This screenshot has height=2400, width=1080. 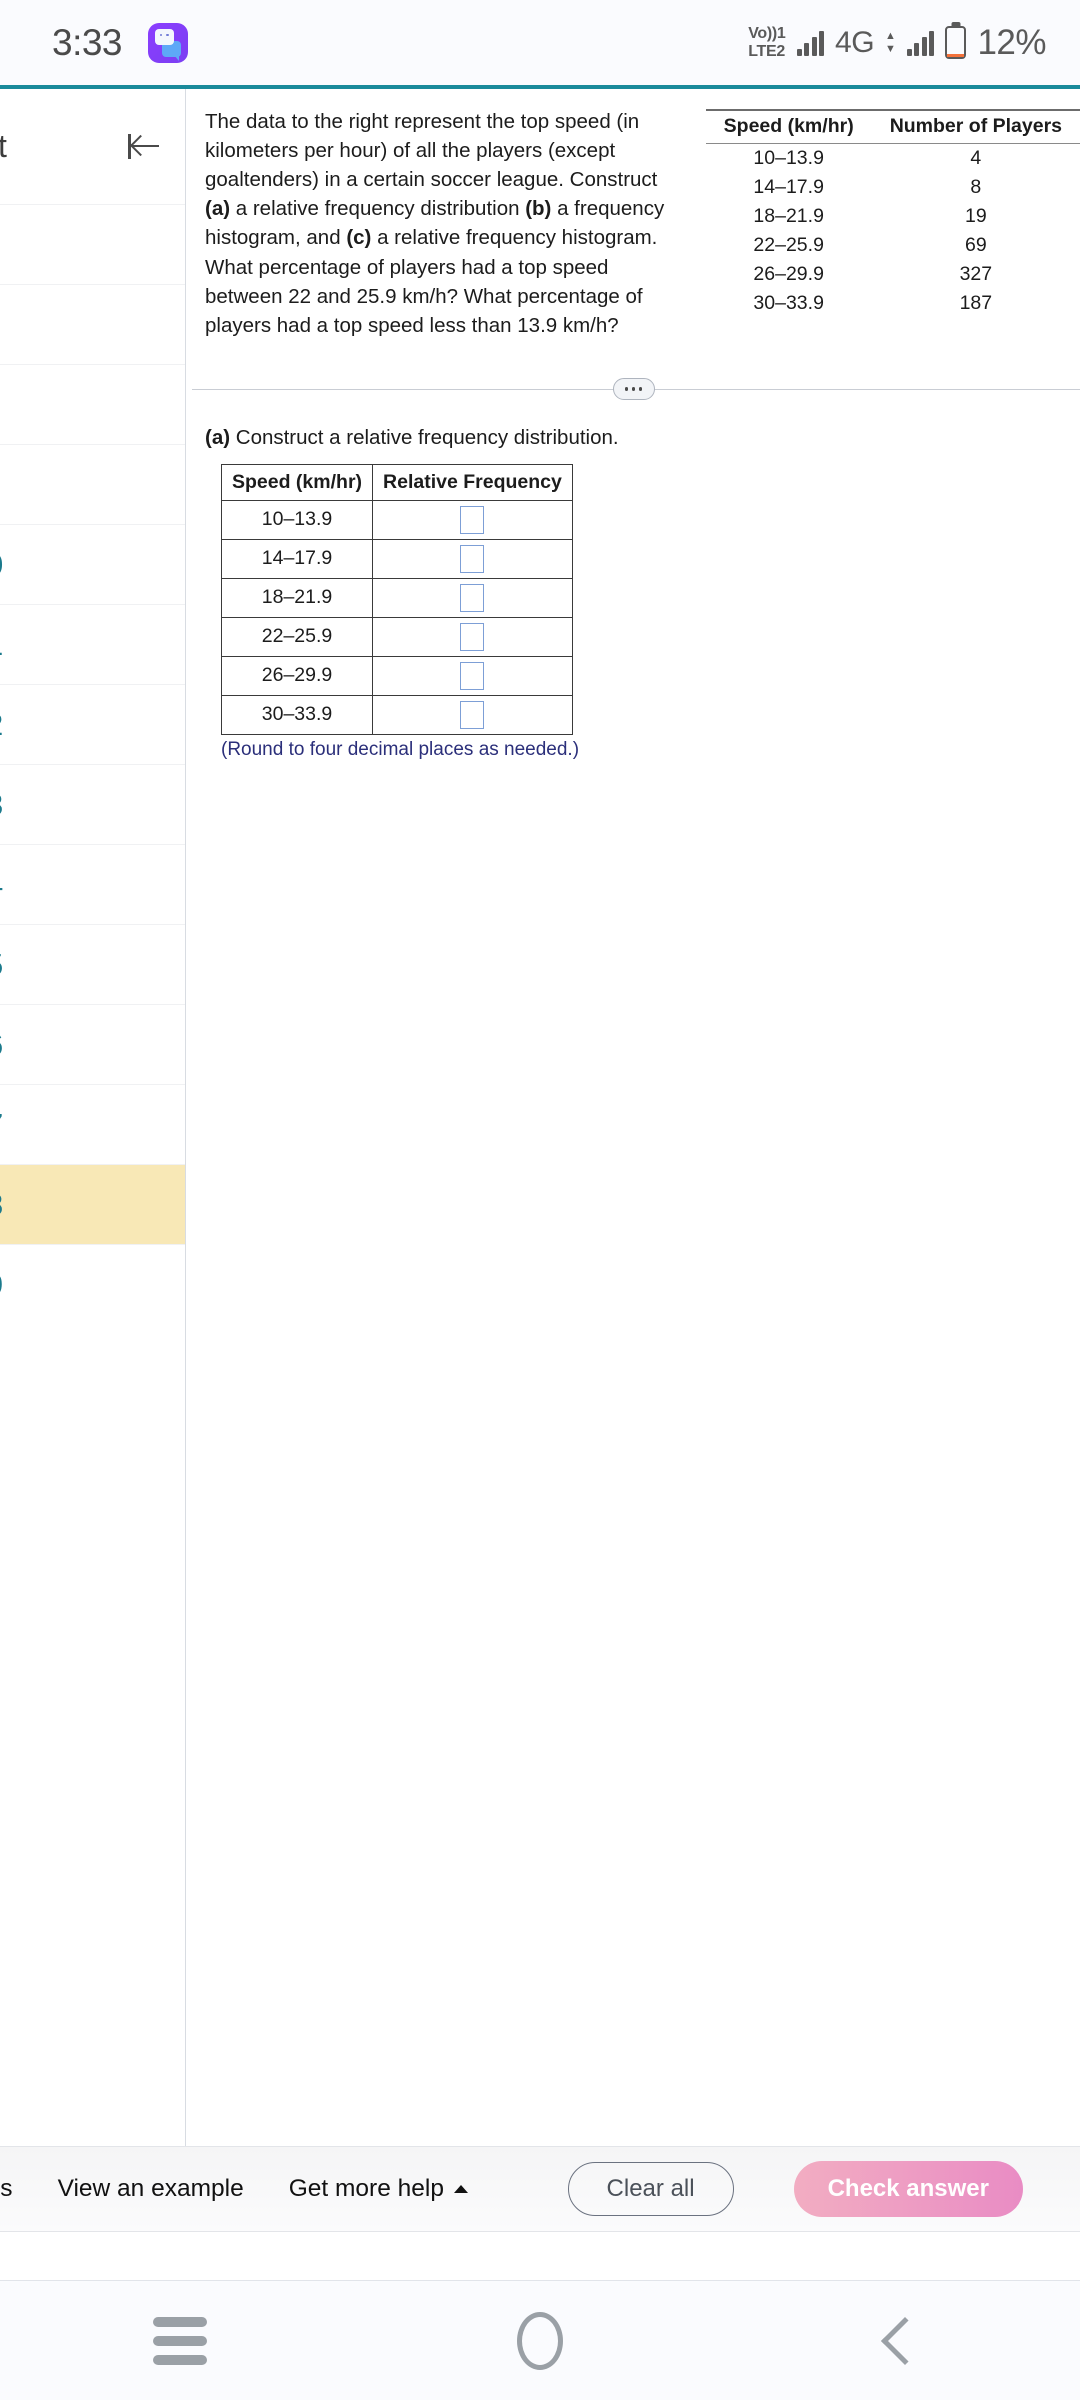 I want to click on volte-line-2: LTE2, so click(x=766, y=51).